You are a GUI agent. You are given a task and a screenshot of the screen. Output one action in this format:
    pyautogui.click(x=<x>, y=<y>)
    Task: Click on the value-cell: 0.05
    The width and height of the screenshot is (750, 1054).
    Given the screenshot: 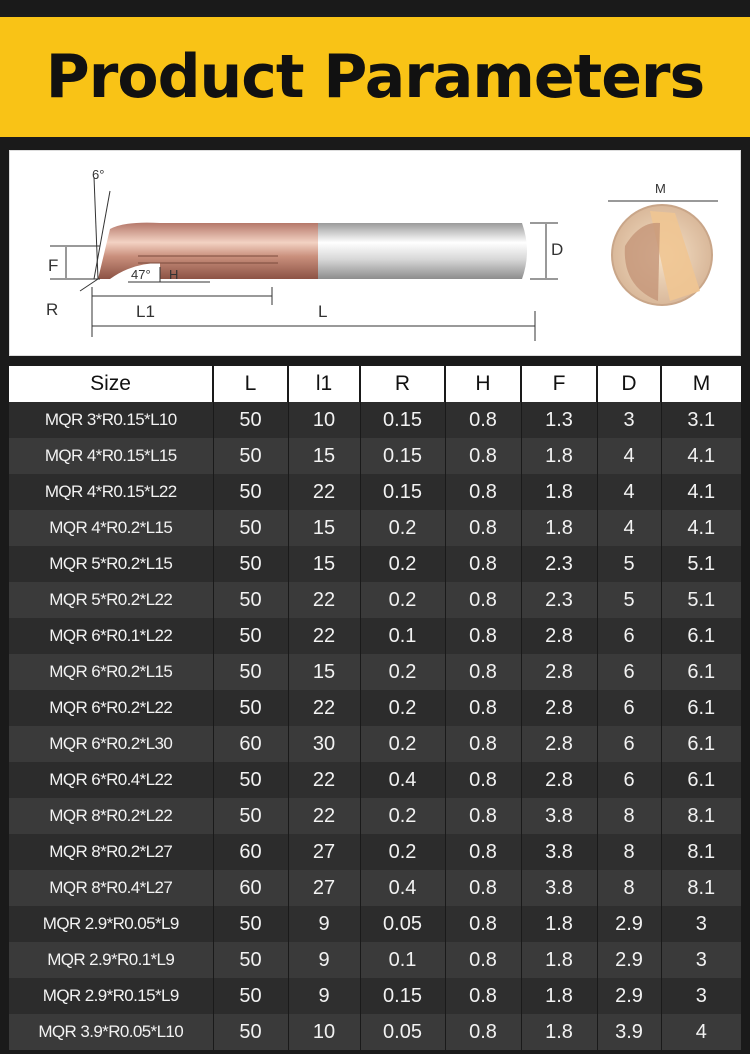 What is the action you would take?
    pyautogui.click(x=403, y=1032)
    